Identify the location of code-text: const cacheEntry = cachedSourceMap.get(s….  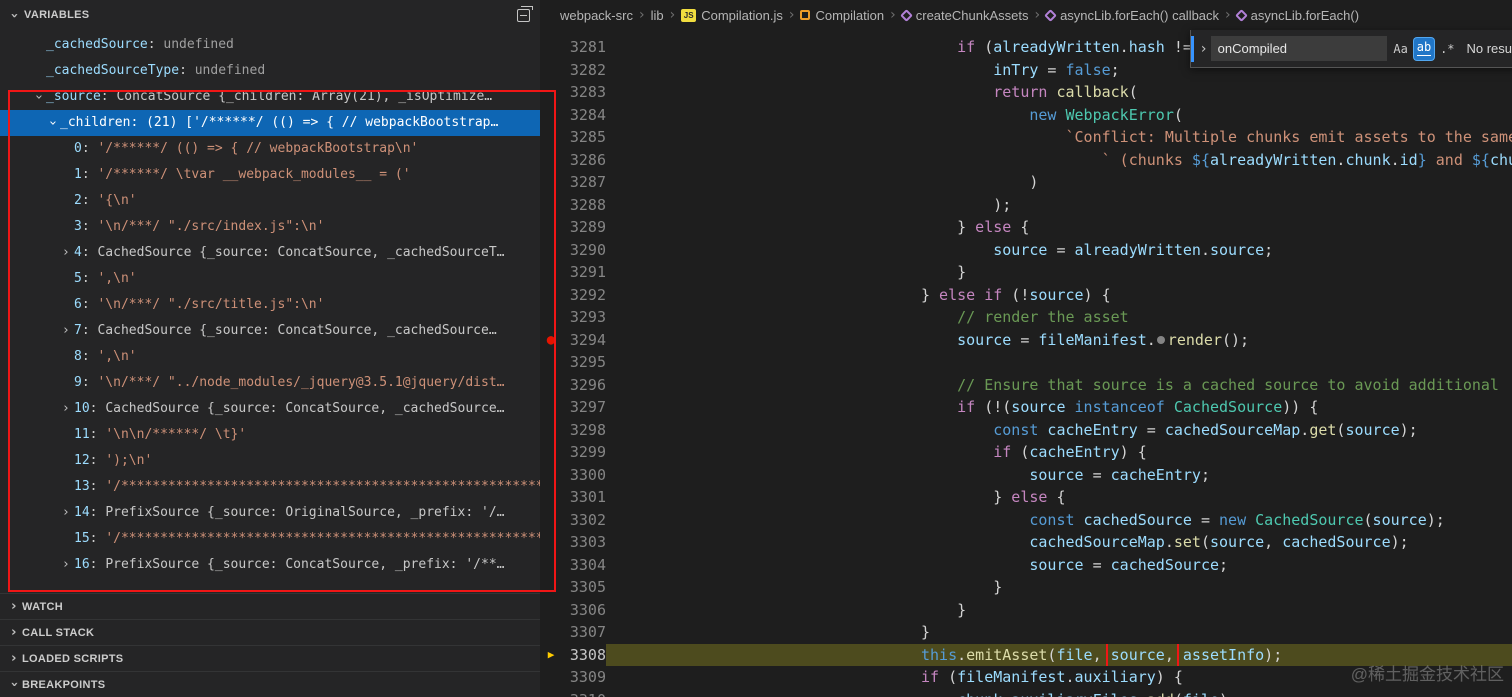
(1059, 430).